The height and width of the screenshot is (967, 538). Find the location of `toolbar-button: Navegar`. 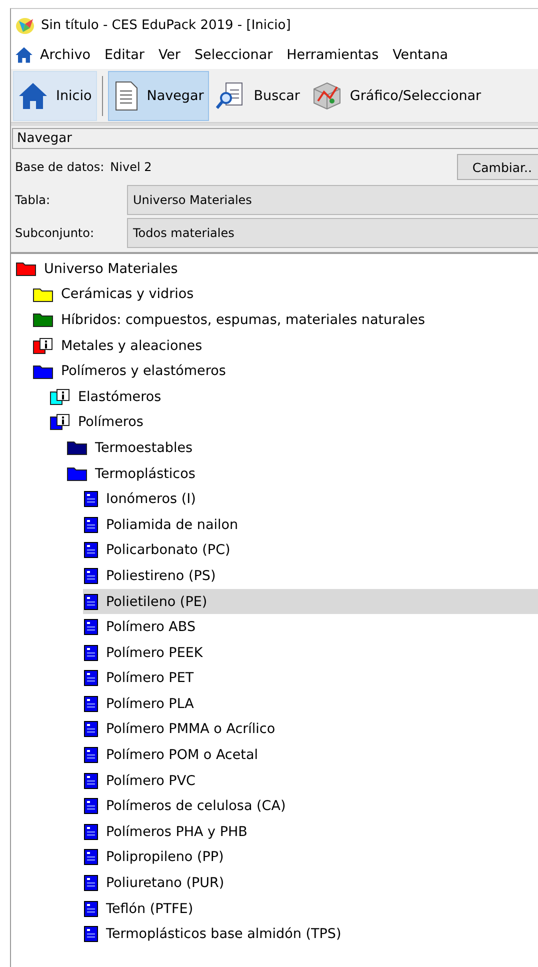

toolbar-button: Navegar is located at coordinates (158, 95).